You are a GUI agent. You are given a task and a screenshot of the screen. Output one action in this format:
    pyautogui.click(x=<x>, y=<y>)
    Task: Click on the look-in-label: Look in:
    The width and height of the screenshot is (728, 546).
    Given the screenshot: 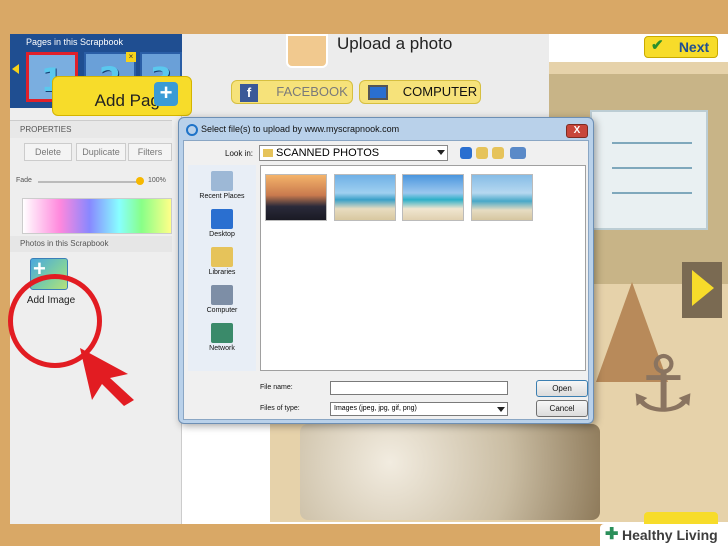 What is the action you would take?
    pyautogui.click(x=239, y=153)
    